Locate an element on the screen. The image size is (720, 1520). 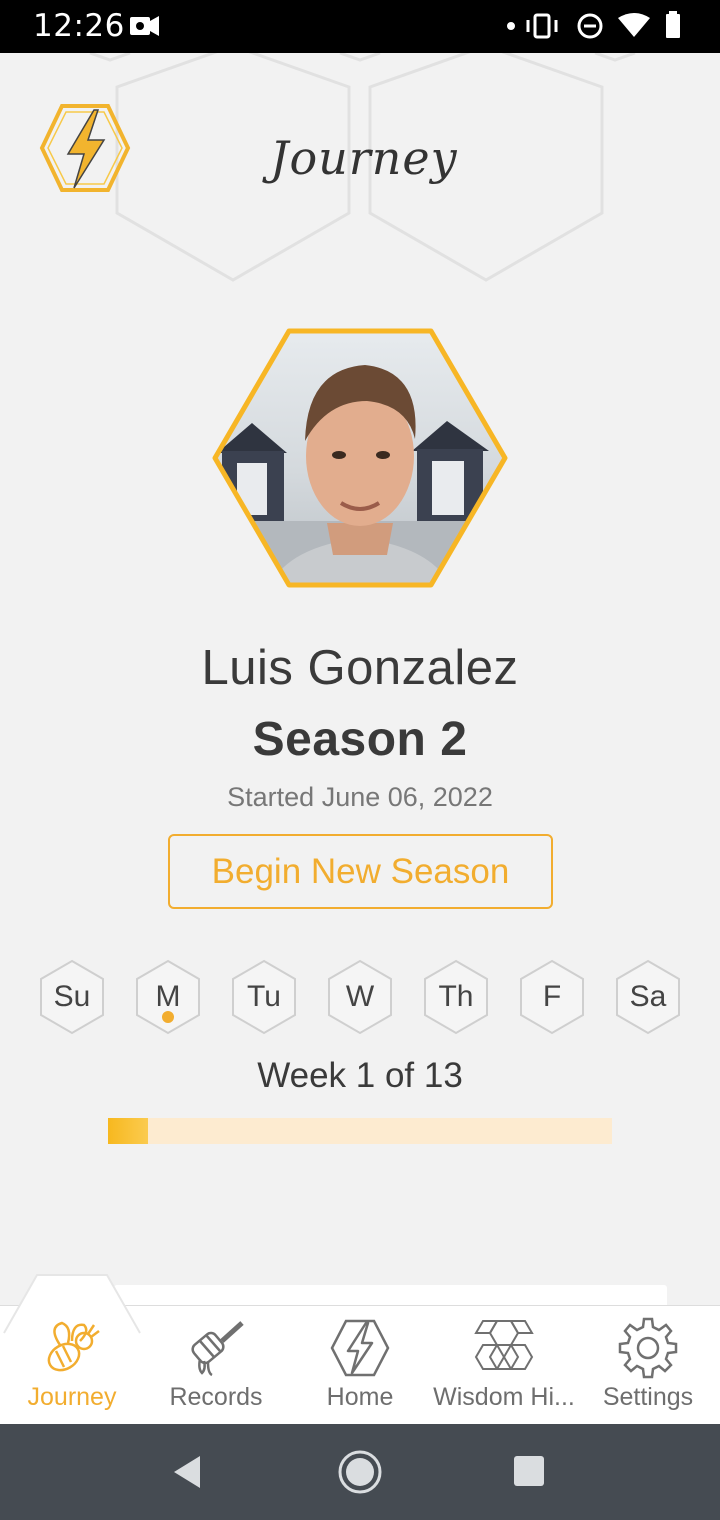
season-start-date: Started June 06, 2022 is located at coordinates (360, 797).